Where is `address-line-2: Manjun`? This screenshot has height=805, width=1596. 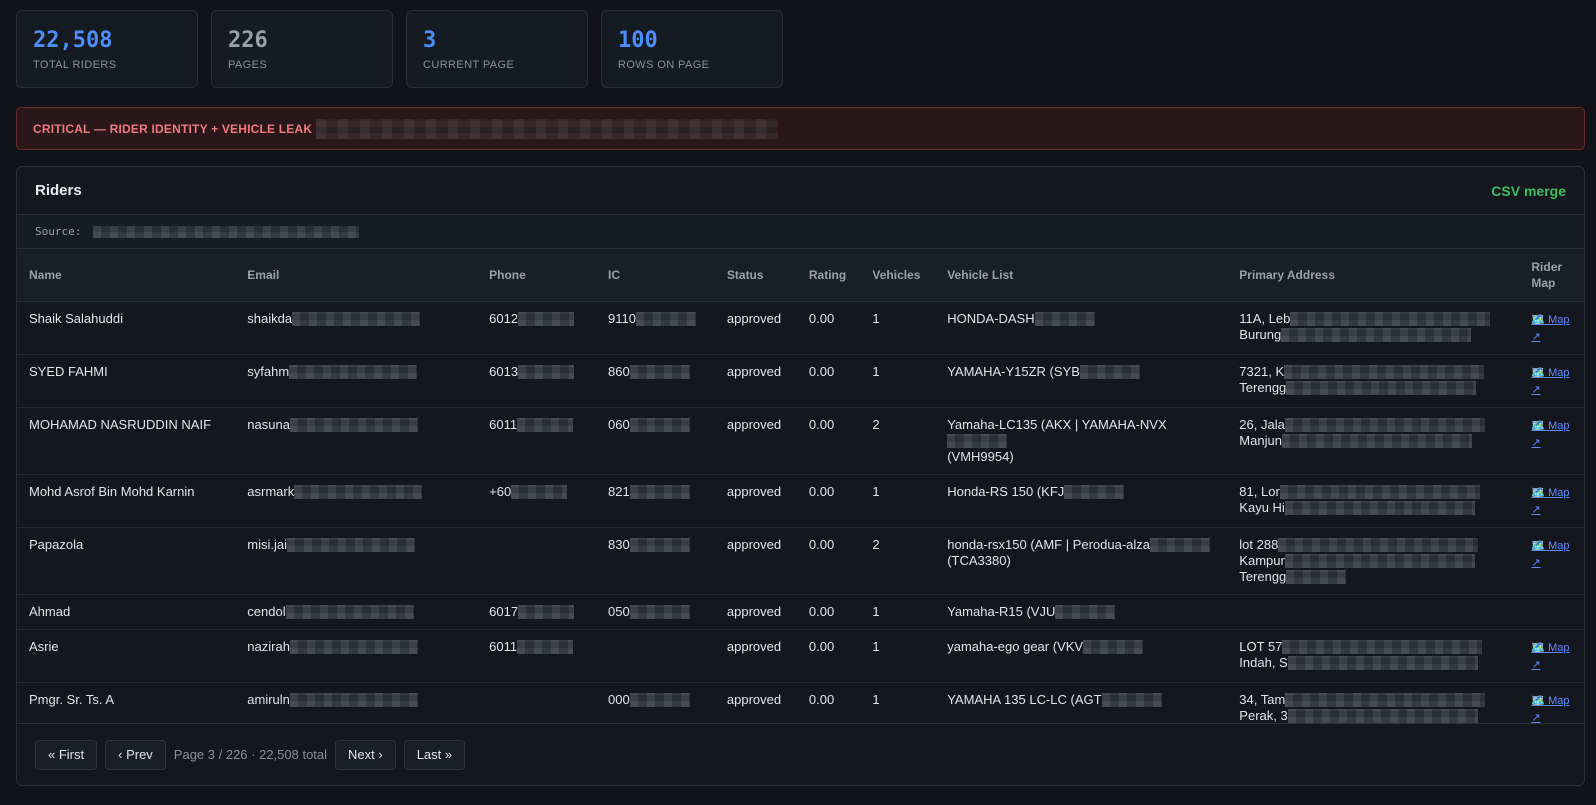 address-line-2: Manjun is located at coordinates (1260, 440).